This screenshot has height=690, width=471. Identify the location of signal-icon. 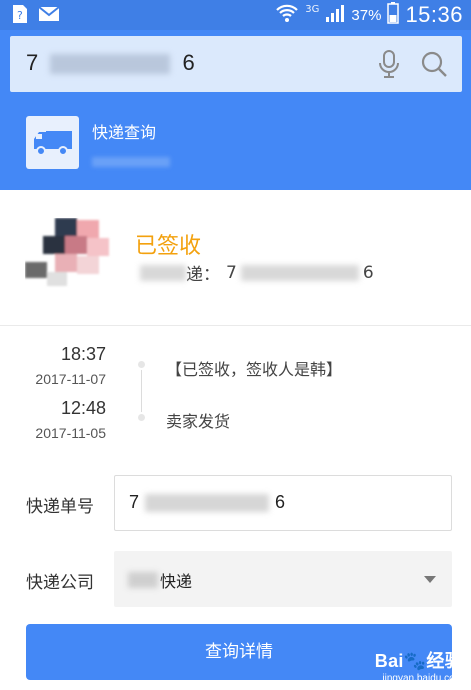
(335, 15).